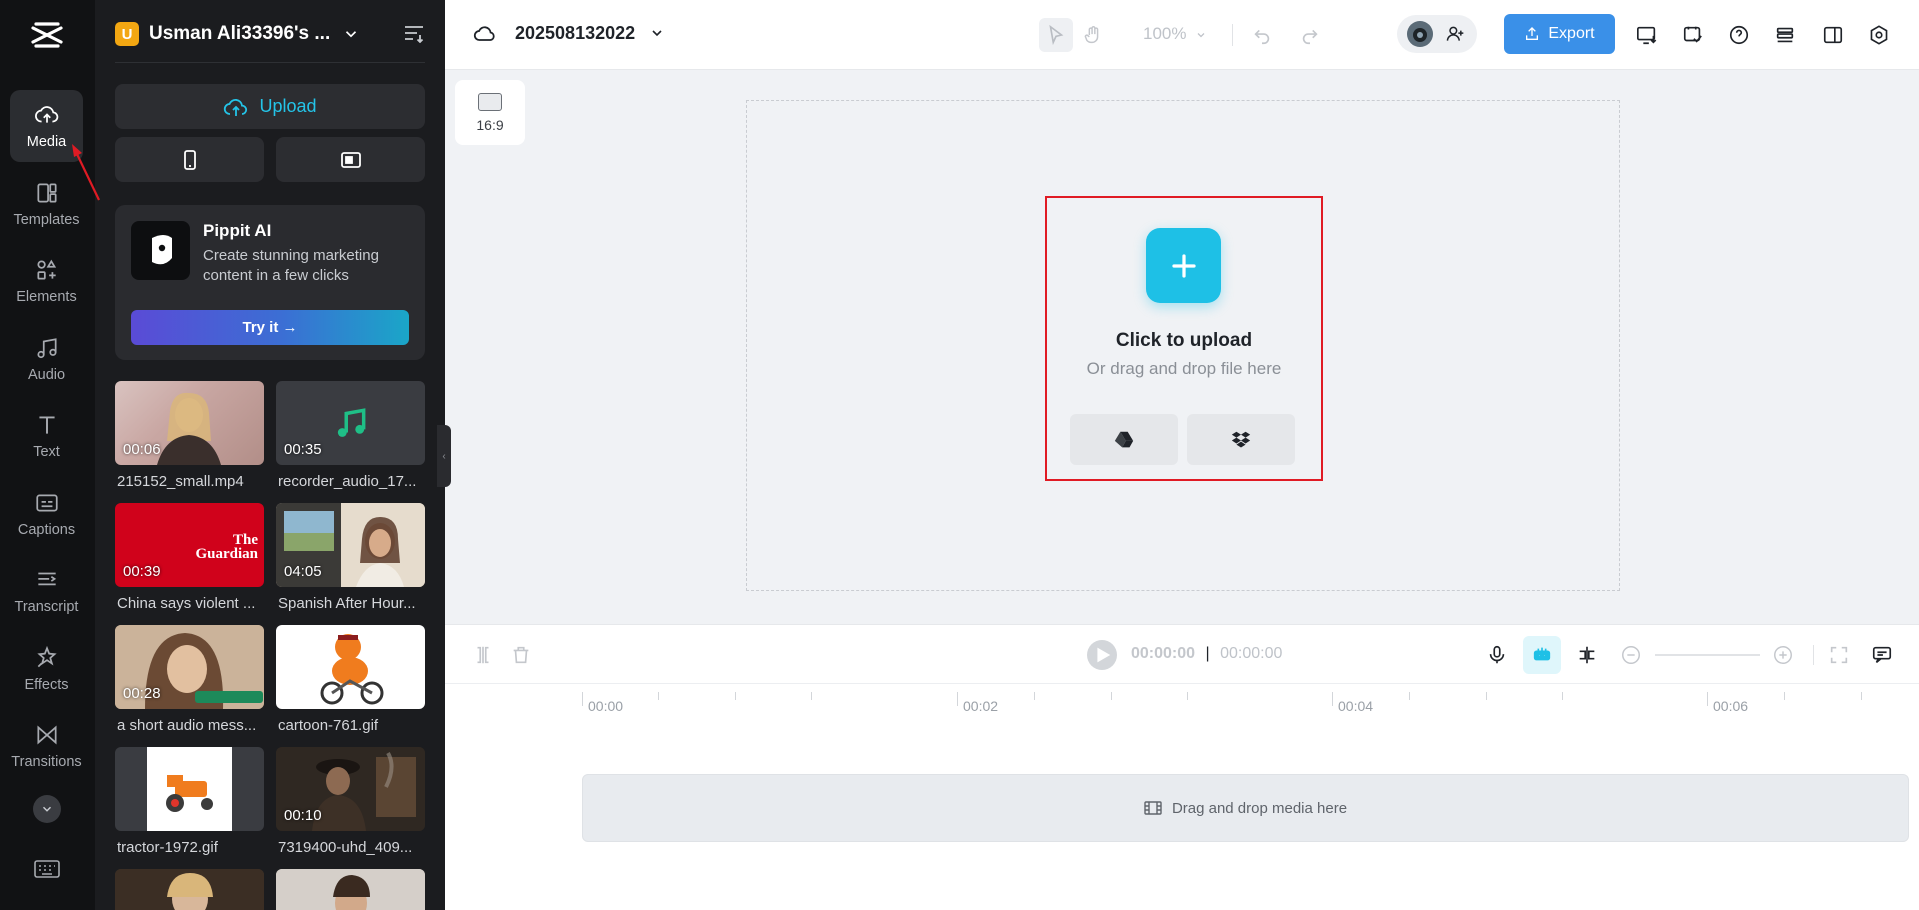 The width and height of the screenshot is (1919, 910). I want to click on stack-icon, so click(1785, 35).